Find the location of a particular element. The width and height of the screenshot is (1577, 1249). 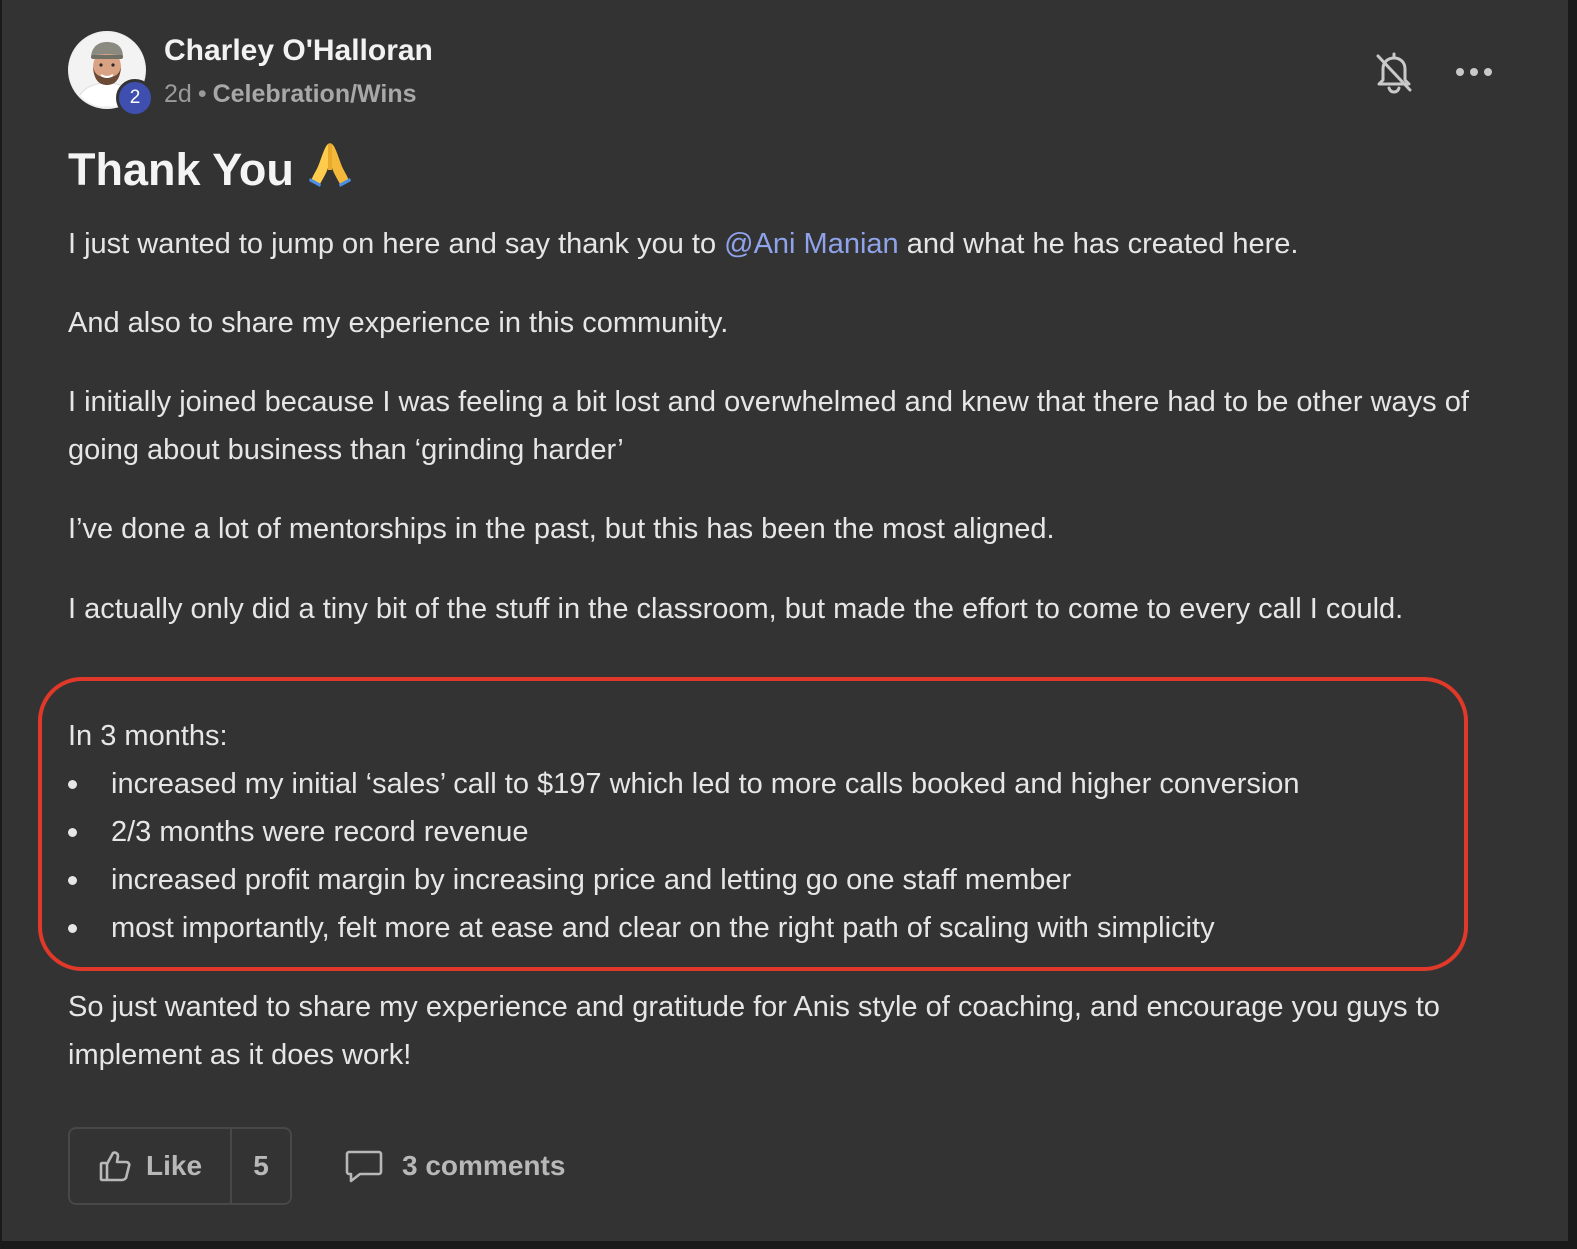

like-label: Like is located at coordinates (174, 1165).